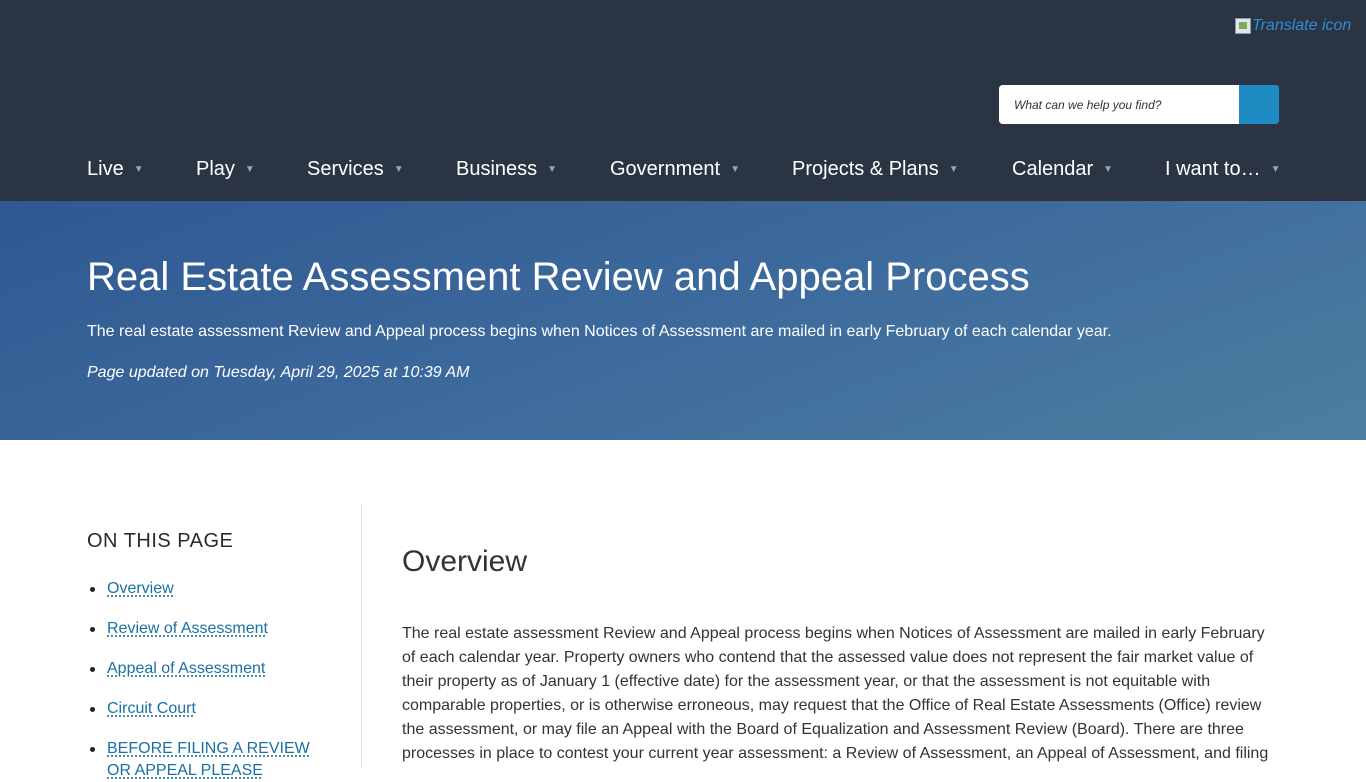 This screenshot has height=782, width=1366. I want to click on translate-icon-alt-text: Translate icon, so click(1302, 25).